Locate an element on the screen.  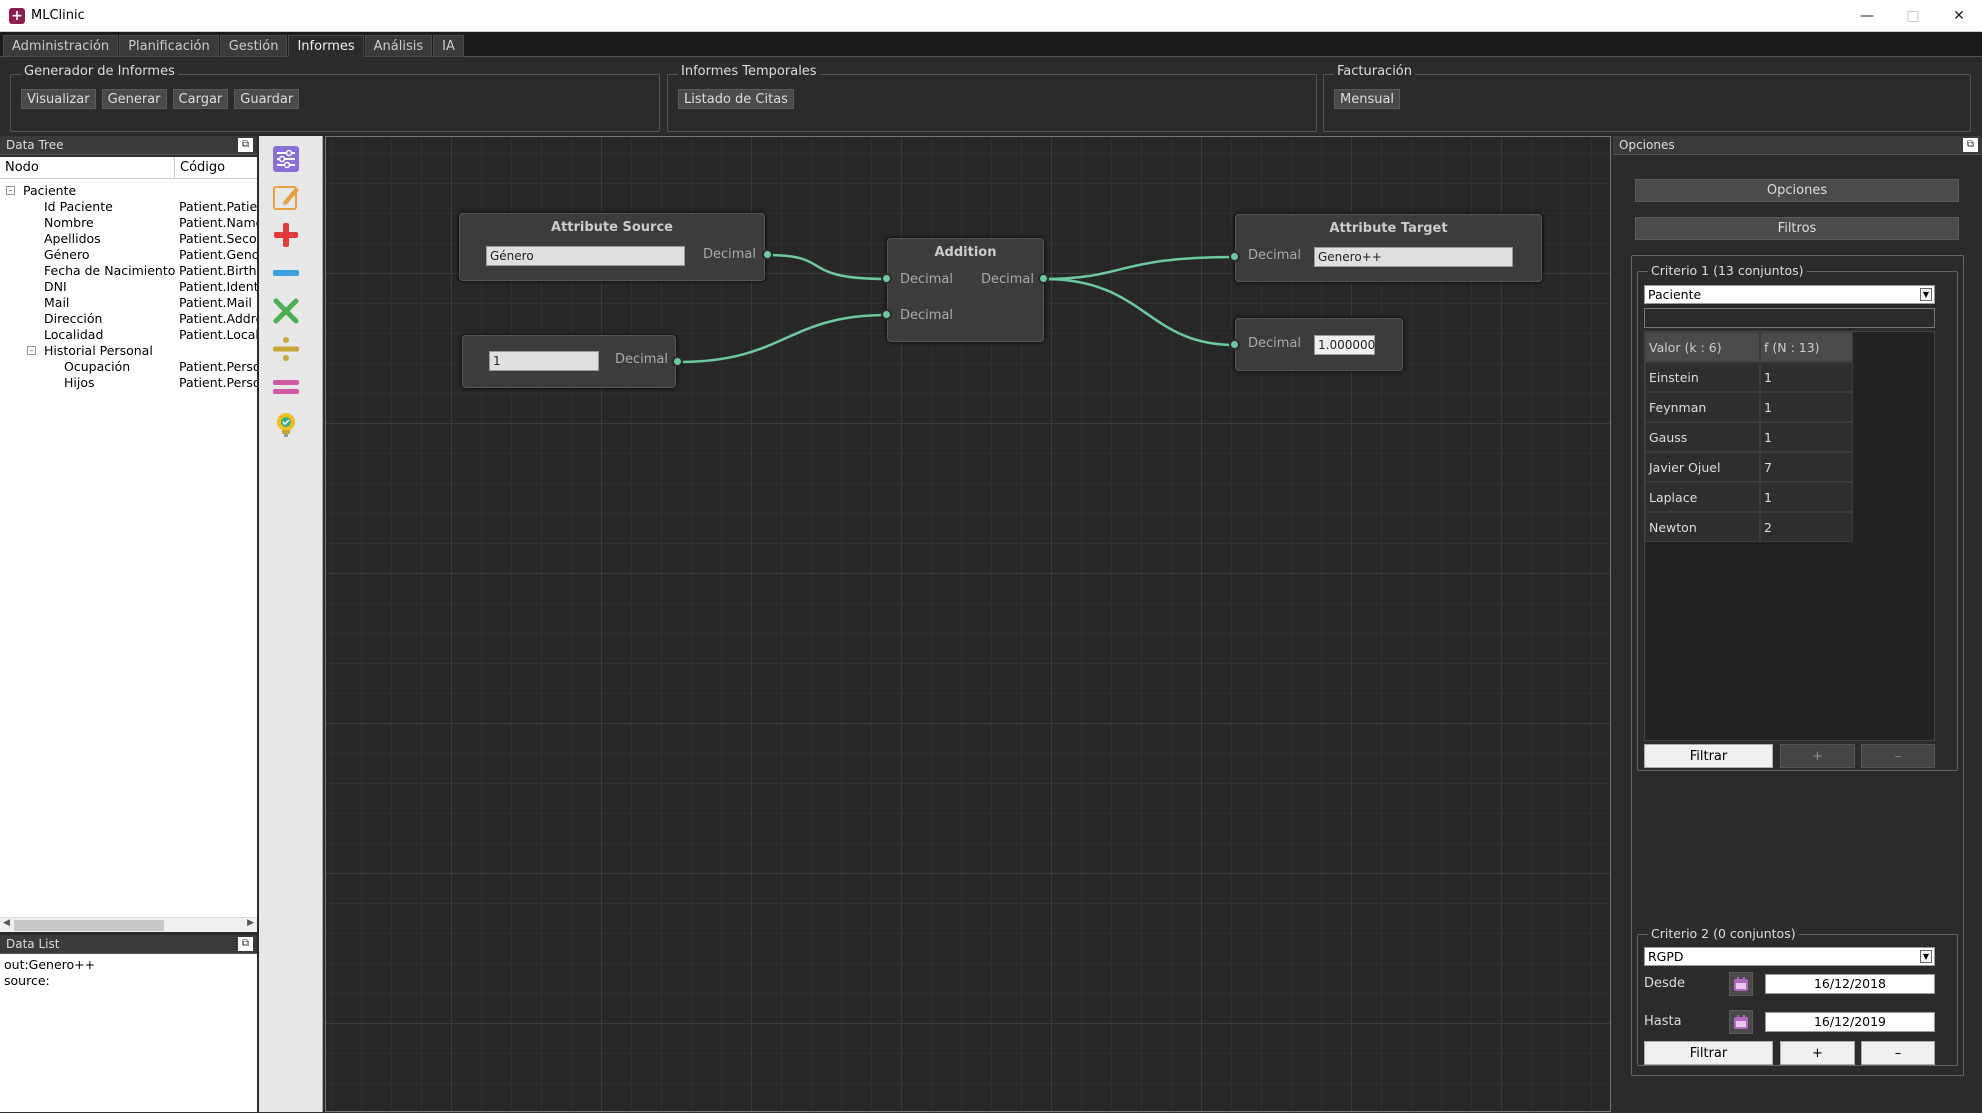
multiply-x-icon is located at coordinates (286, 311).